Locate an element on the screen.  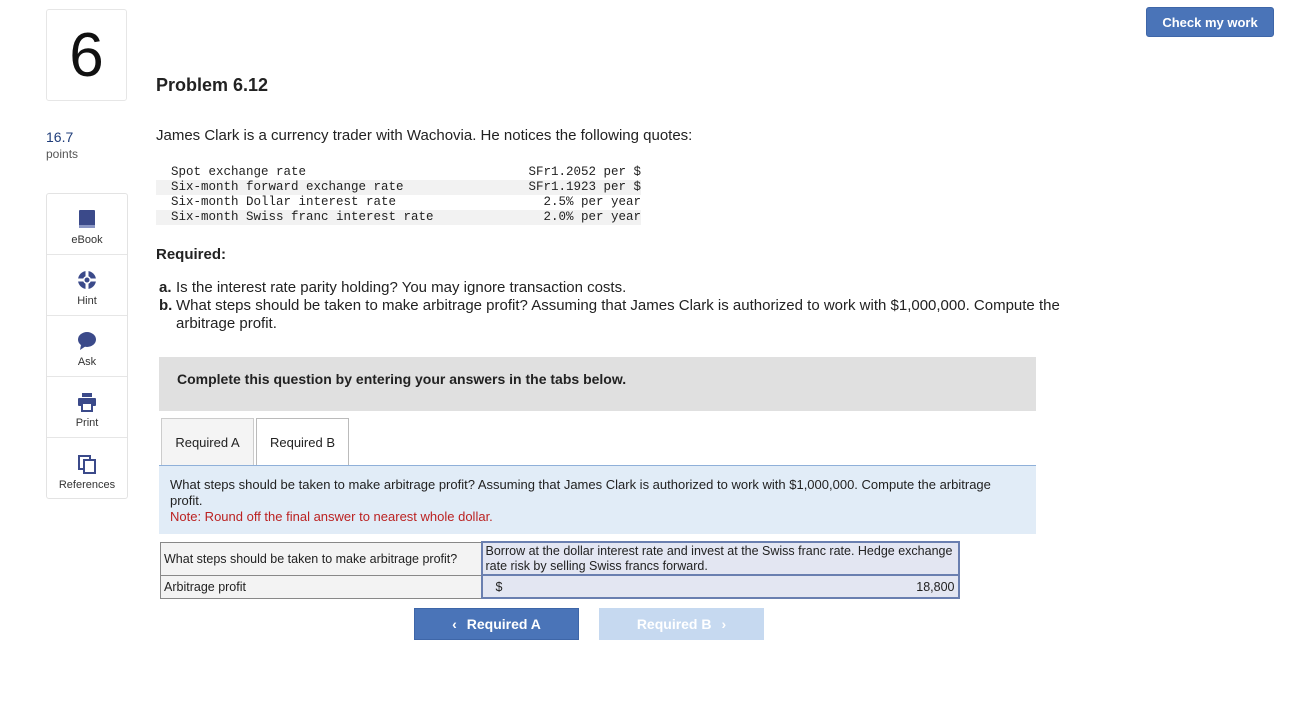
prev-button-label: Required A is located at coordinates (503, 624).